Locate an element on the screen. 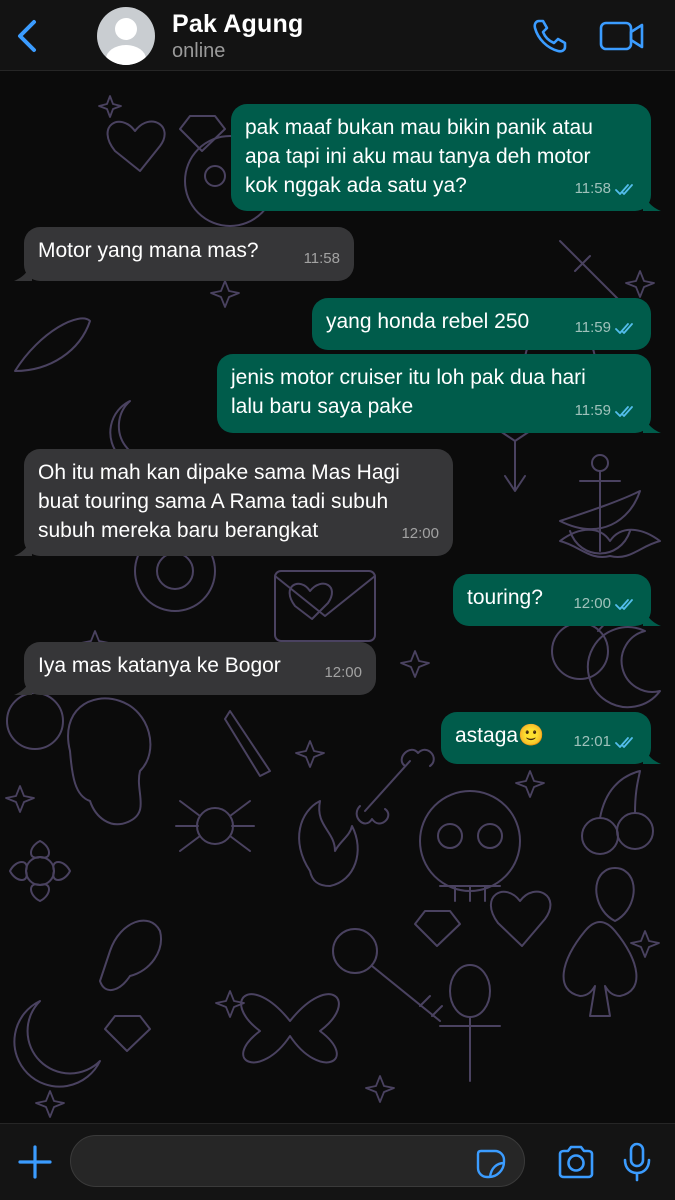 The width and height of the screenshot is (675, 1200). message-bubble-outgoing: astaga🙂 12:01 is located at coordinates (551, 738).